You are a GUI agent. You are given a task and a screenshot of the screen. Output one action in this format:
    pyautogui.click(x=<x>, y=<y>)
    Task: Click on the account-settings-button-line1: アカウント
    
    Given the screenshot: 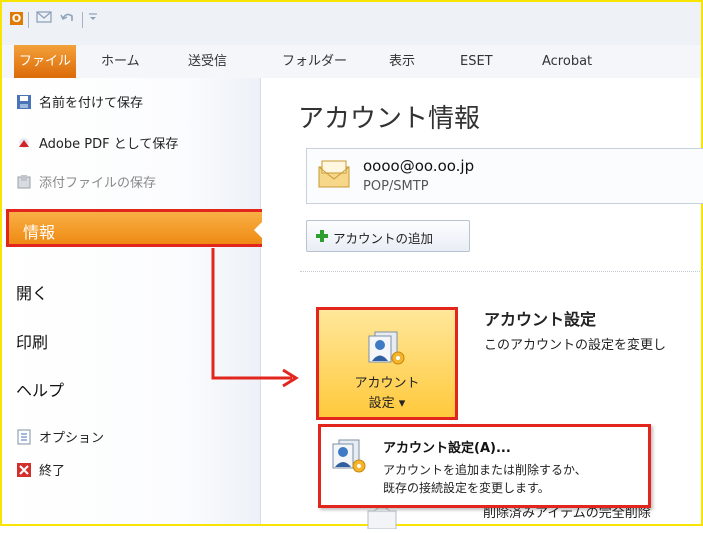 What is the action you would take?
    pyautogui.click(x=387, y=383)
    